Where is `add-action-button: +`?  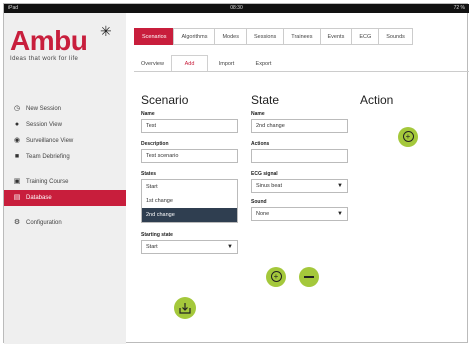
add-action-button: + is located at coordinates (408, 137).